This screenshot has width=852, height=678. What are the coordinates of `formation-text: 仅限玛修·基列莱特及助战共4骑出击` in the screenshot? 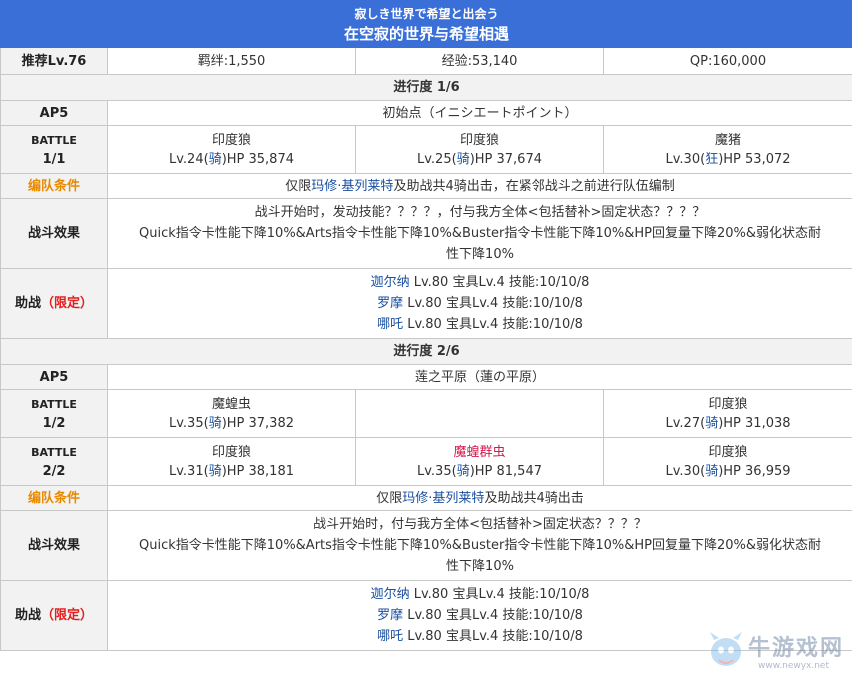 It's located at (479, 498).